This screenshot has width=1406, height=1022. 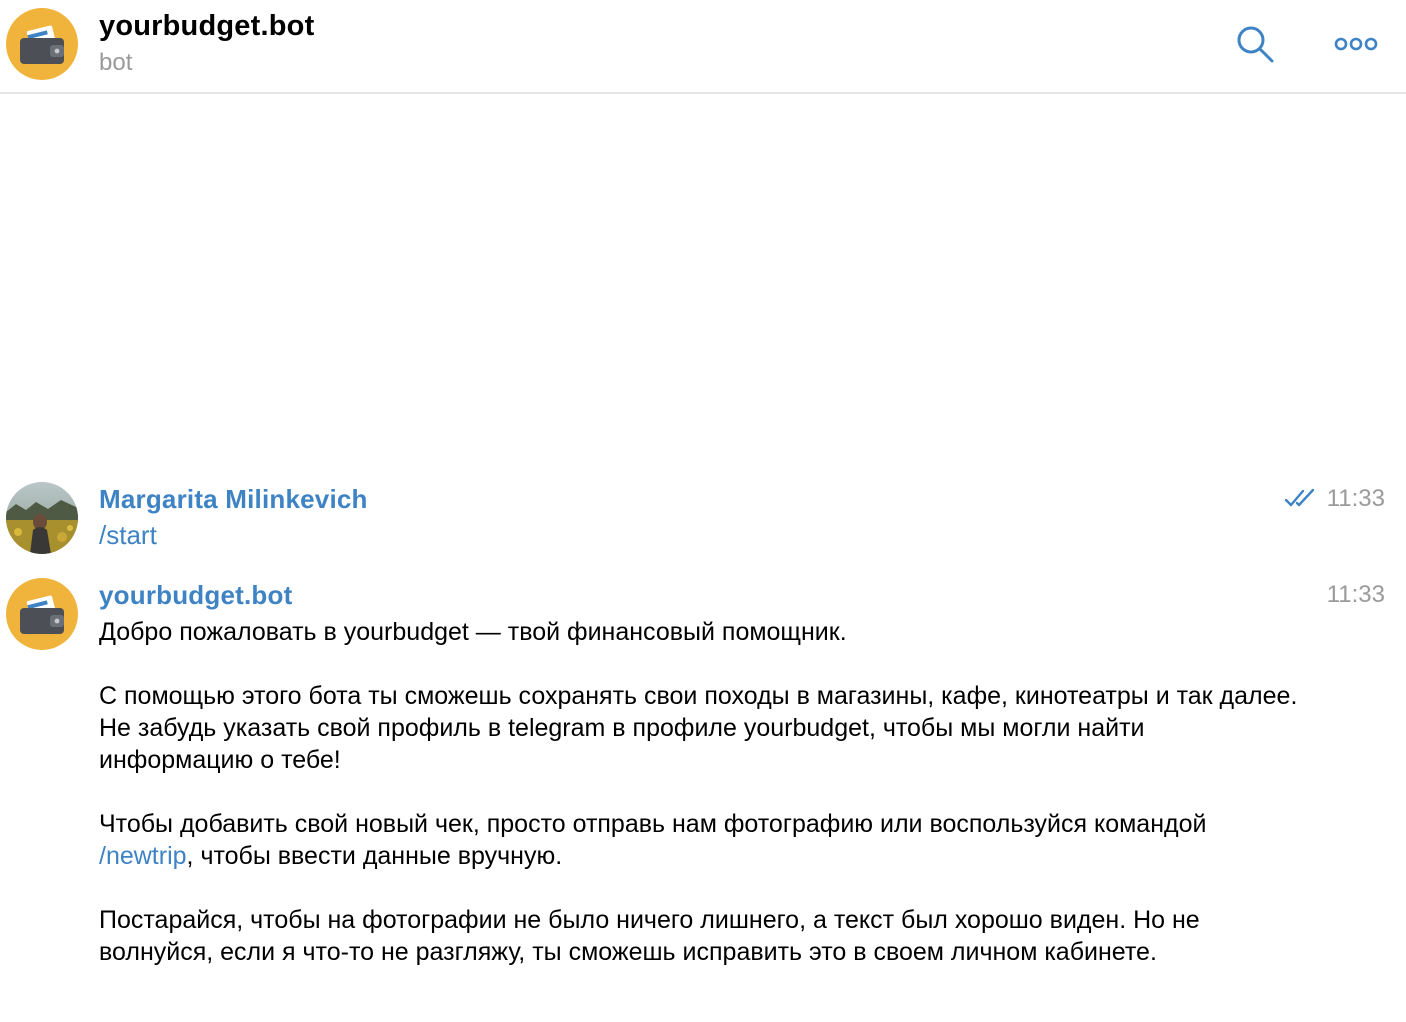 What do you see at coordinates (143, 856) in the screenshot?
I see `newtrip-command-link: /newtrip` at bounding box center [143, 856].